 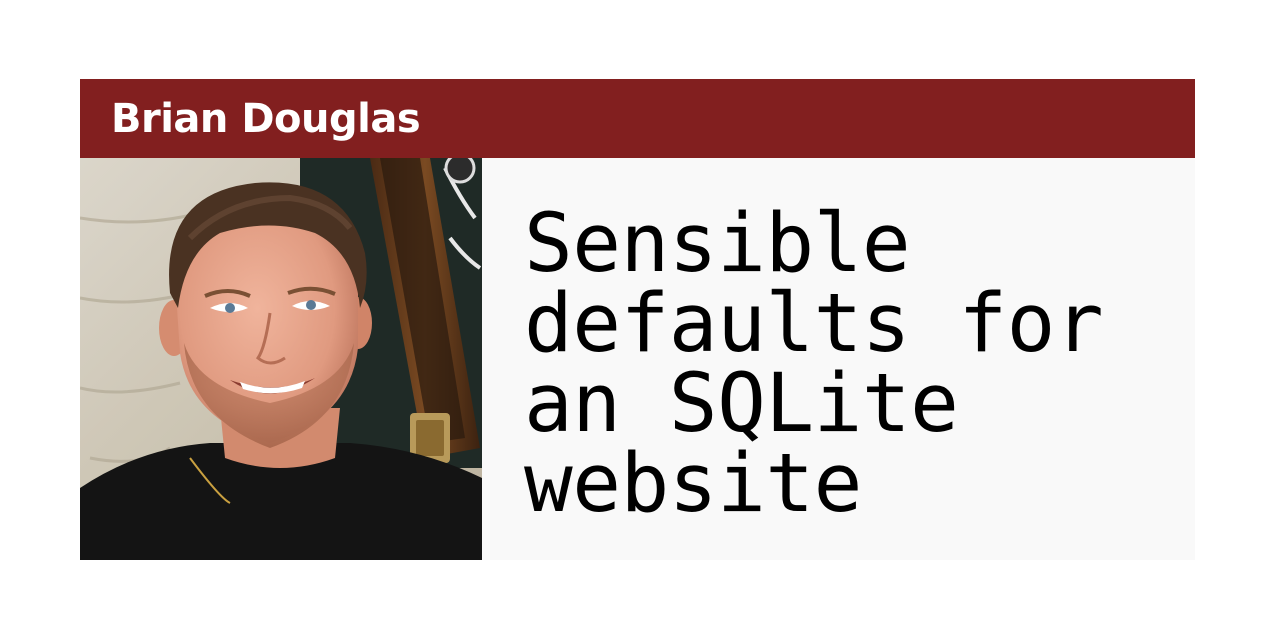 What do you see at coordinates (637, 118) in the screenshot?
I see `author-header-bar: Brian Douglas` at bounding box center [637, 118].